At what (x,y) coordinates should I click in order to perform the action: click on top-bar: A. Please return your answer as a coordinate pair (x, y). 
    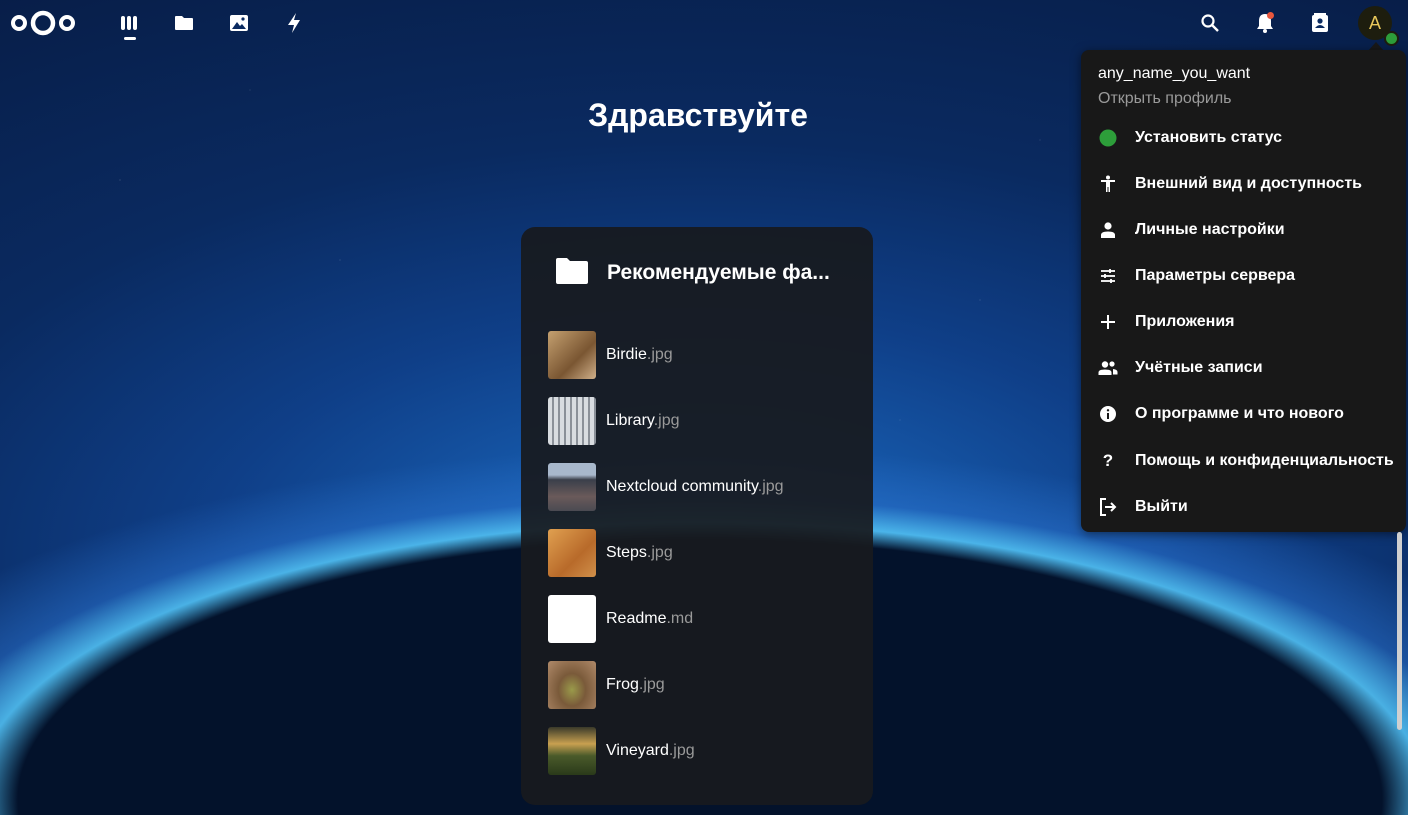
    Looking at the image, I should click on (704, 23).